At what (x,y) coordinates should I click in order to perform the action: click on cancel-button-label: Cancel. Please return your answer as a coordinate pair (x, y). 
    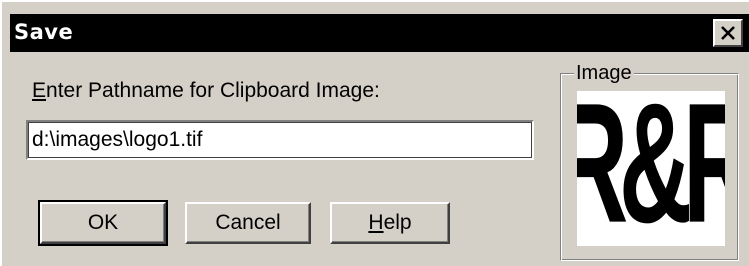
    Looking at the image, I should click on (248, 222).